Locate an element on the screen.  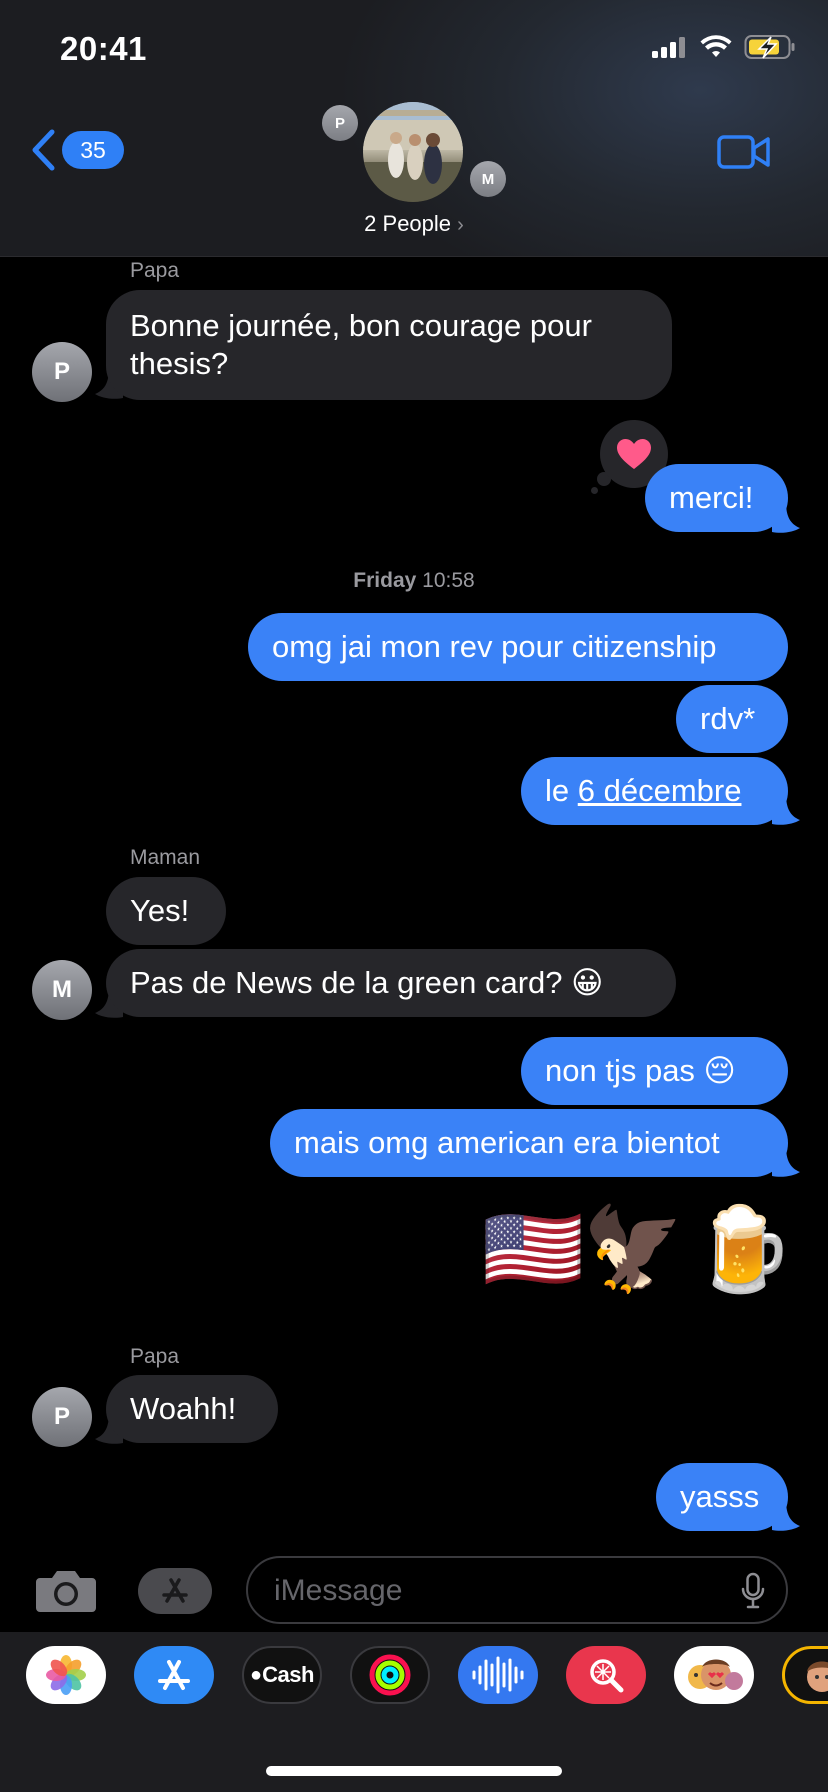
apple-logo-icon: ● is located at coordinates (256, 1674).